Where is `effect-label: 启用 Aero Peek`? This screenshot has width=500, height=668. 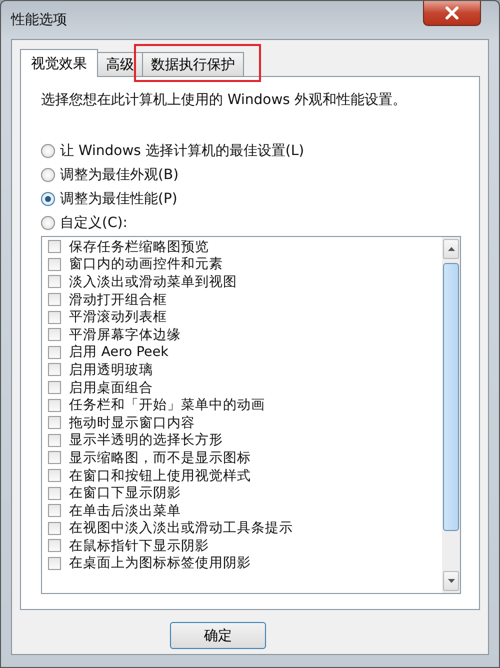
effect-label: 启用 Aero Peek is located at coordinates (118, 352).